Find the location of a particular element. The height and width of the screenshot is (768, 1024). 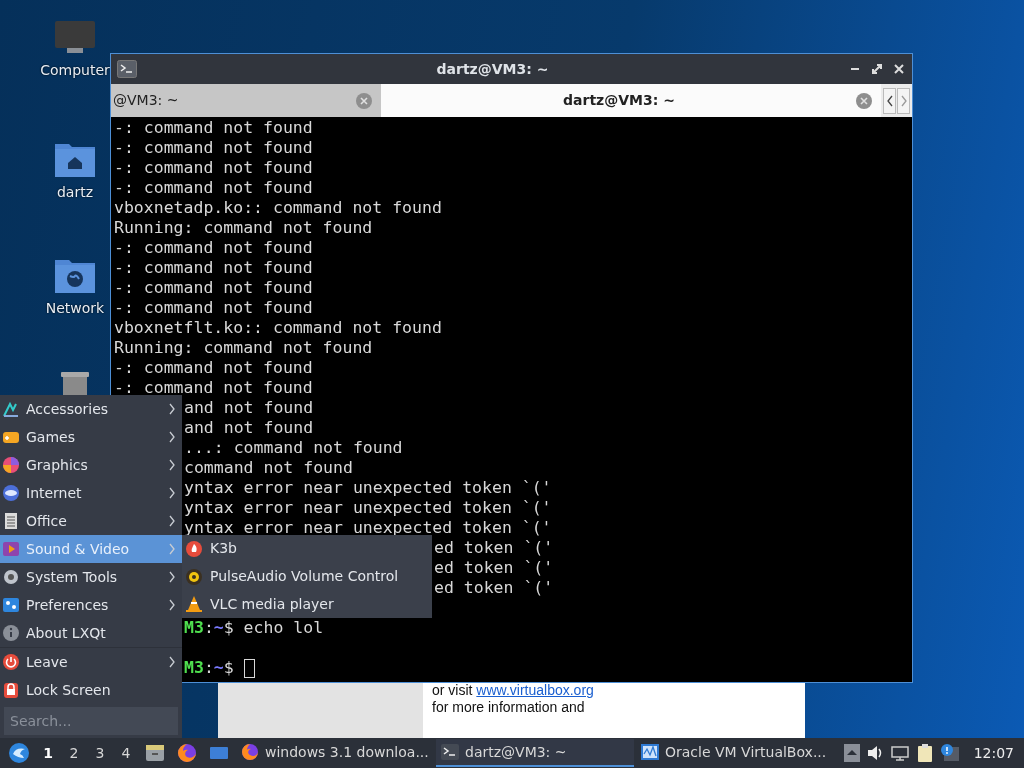

submenu-item: K3b is located at coordinates (307, 549).